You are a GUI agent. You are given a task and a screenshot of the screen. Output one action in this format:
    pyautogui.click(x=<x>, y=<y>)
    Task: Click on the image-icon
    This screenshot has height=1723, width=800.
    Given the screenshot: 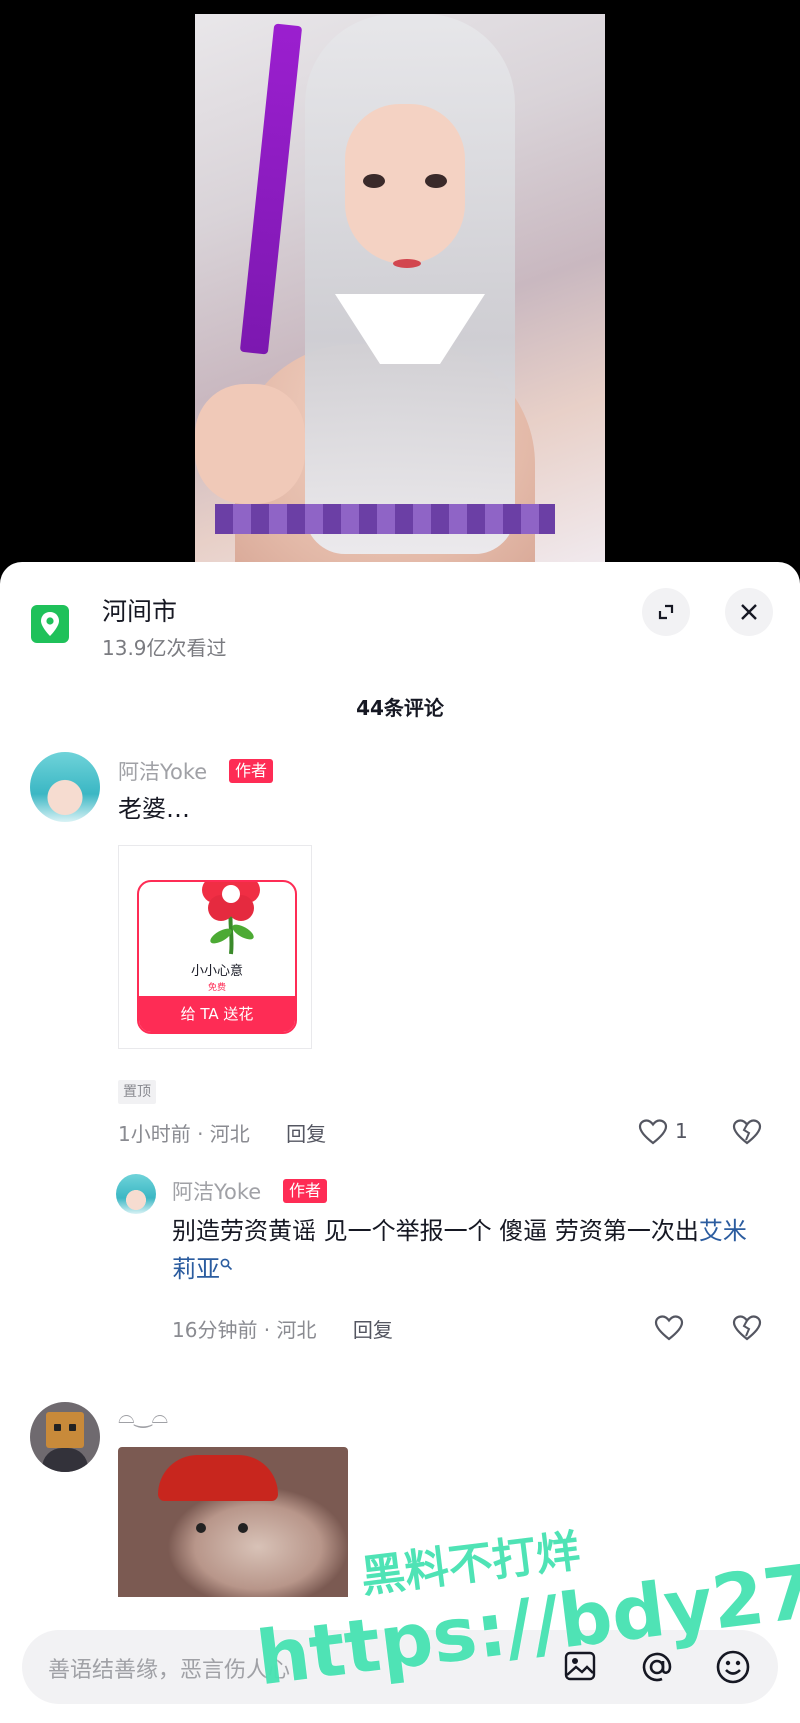 What is the action you would take?
    pyautogui.click(x=580, y=1666)
    